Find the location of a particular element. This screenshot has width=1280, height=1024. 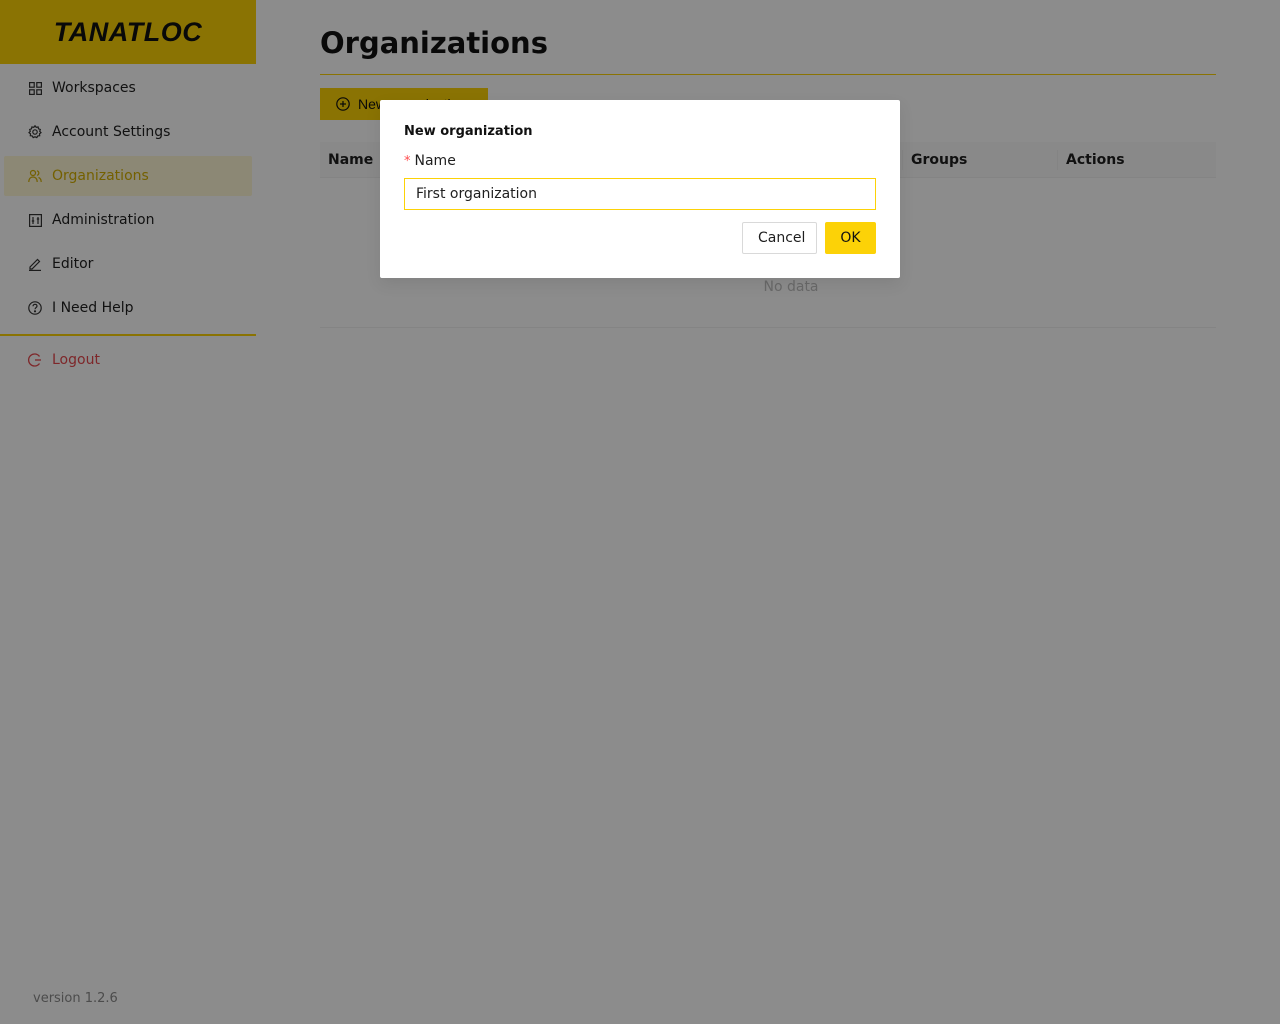

modal-title: New organization is located at coordinates (468, 131).